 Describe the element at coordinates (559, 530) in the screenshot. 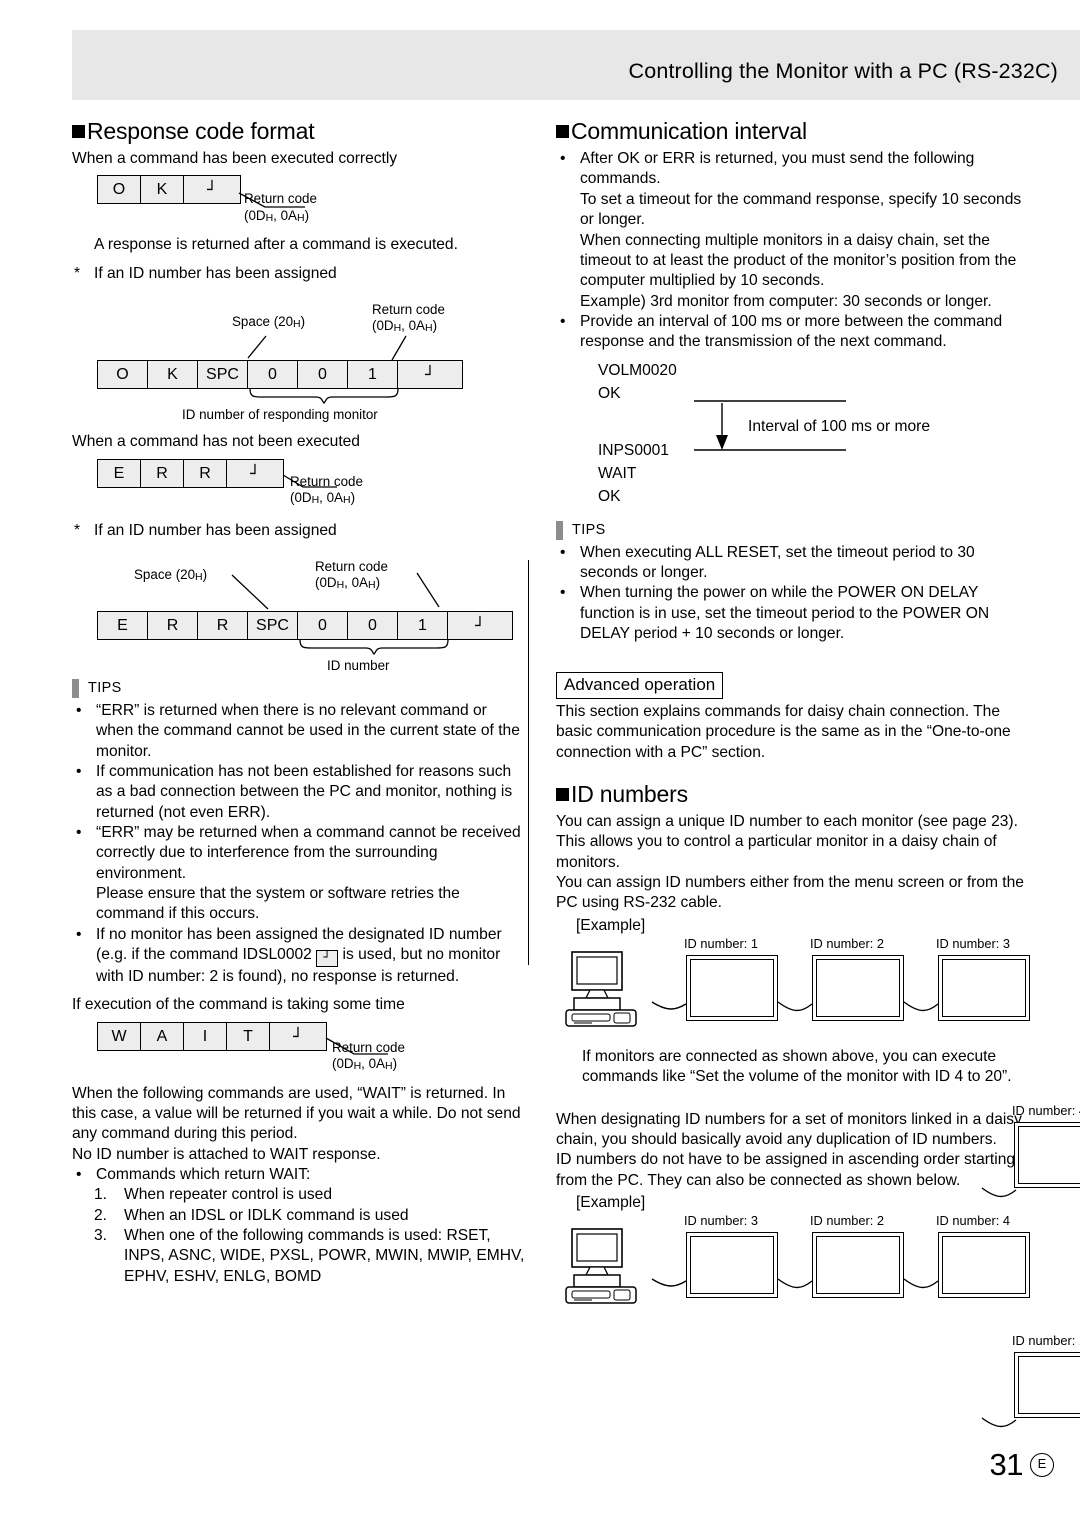

I see `tips-bar-icon` at that location.